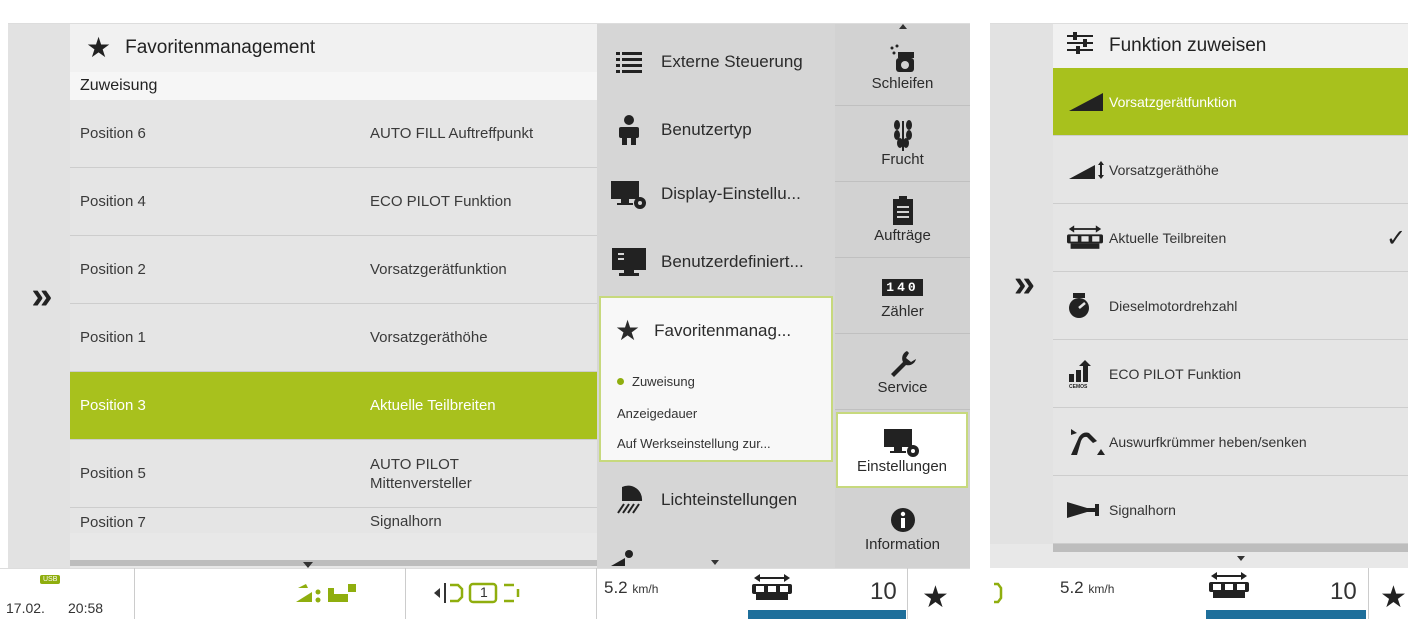 This screenshot has width=1408, height=619. I want to click on menu-item-label: Lichteinstellungen, so click(729, 499).